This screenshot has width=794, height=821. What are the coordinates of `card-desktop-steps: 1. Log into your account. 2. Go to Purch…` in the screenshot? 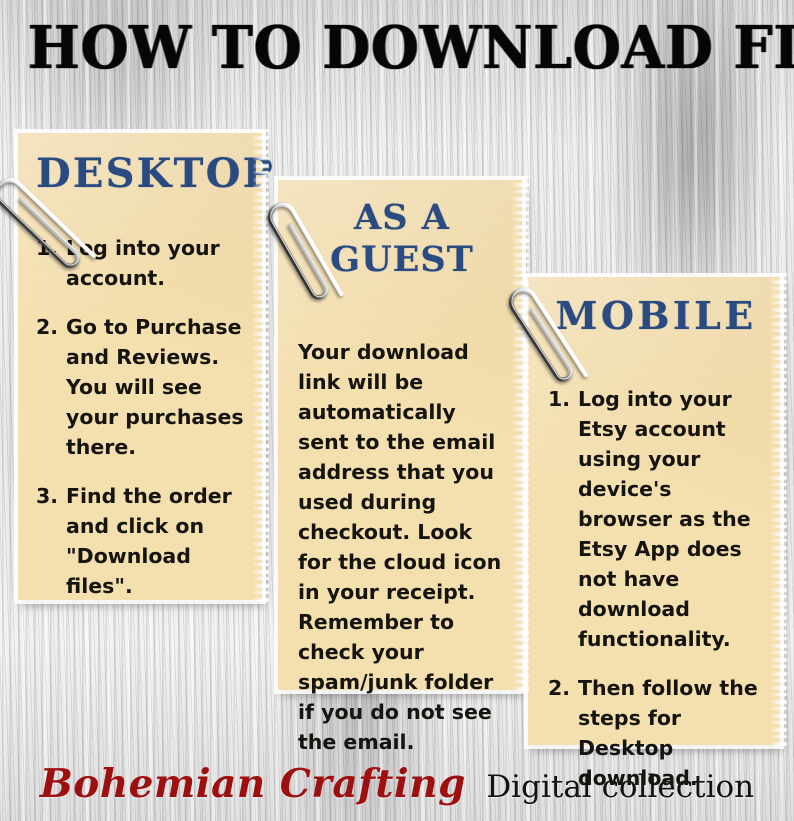 It's located at (141, 417).